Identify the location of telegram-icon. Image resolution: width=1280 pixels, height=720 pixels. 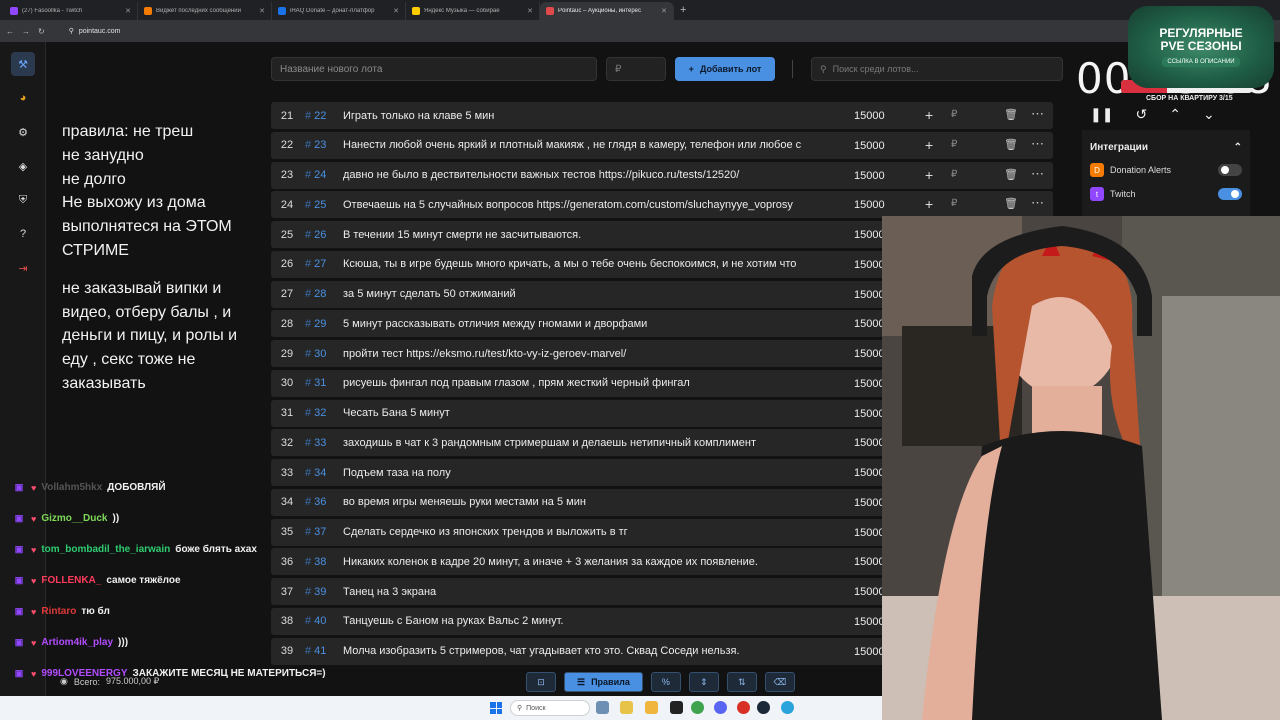
(787, 707).